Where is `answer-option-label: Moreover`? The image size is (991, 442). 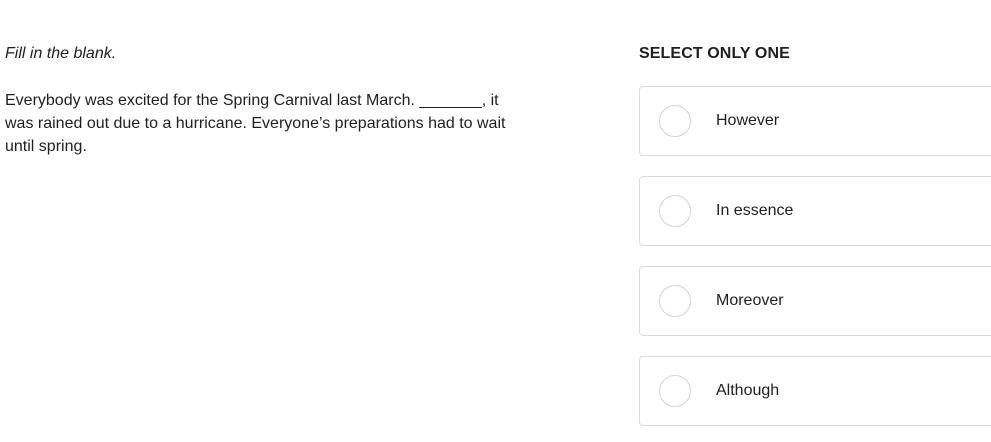
answer-option-label: Moreover is located at coordinates (750, 300).